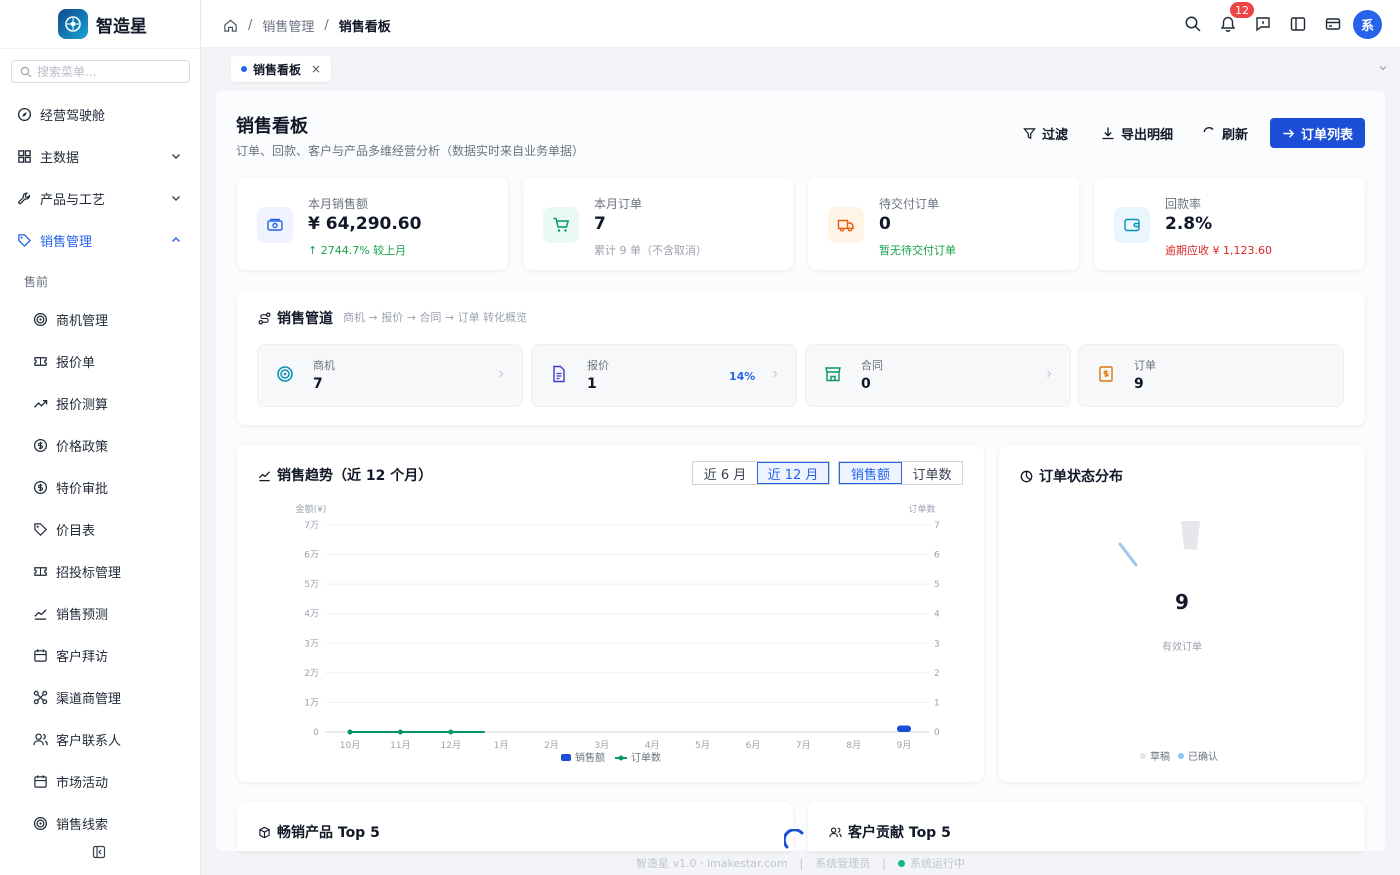  What do you see at coordinates (357, 250) in the screenshot?
I see `kpi-trend: ↑ 2744.7% 较上月` at bounding box center [357, 250].